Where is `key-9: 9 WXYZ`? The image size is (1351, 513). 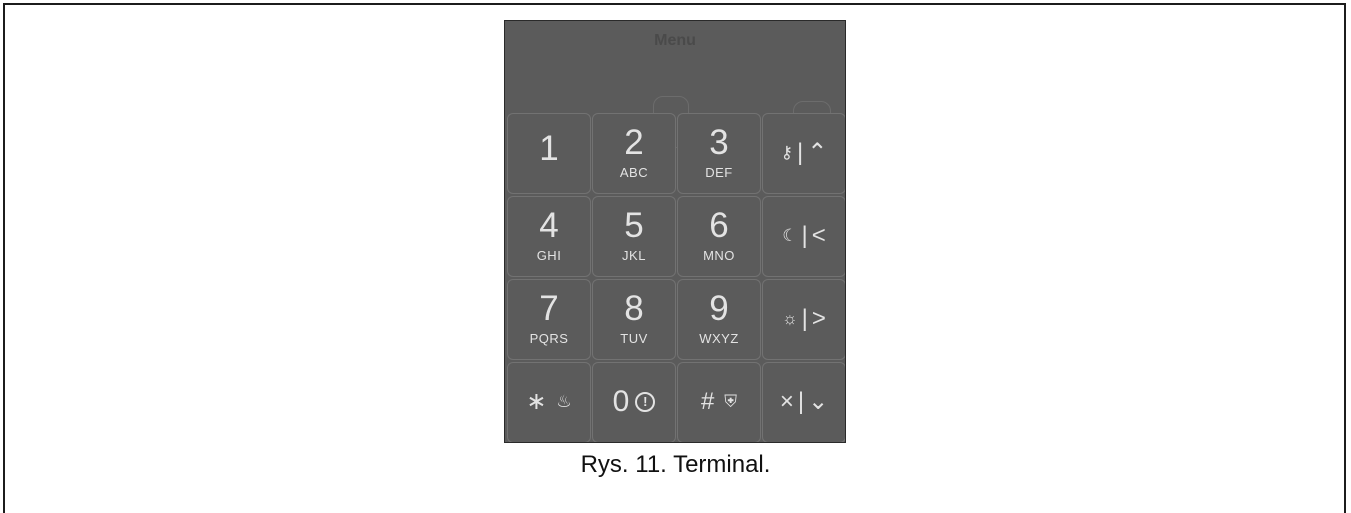
key-9: 9 WXYZ is located at coordinates (719, 319).